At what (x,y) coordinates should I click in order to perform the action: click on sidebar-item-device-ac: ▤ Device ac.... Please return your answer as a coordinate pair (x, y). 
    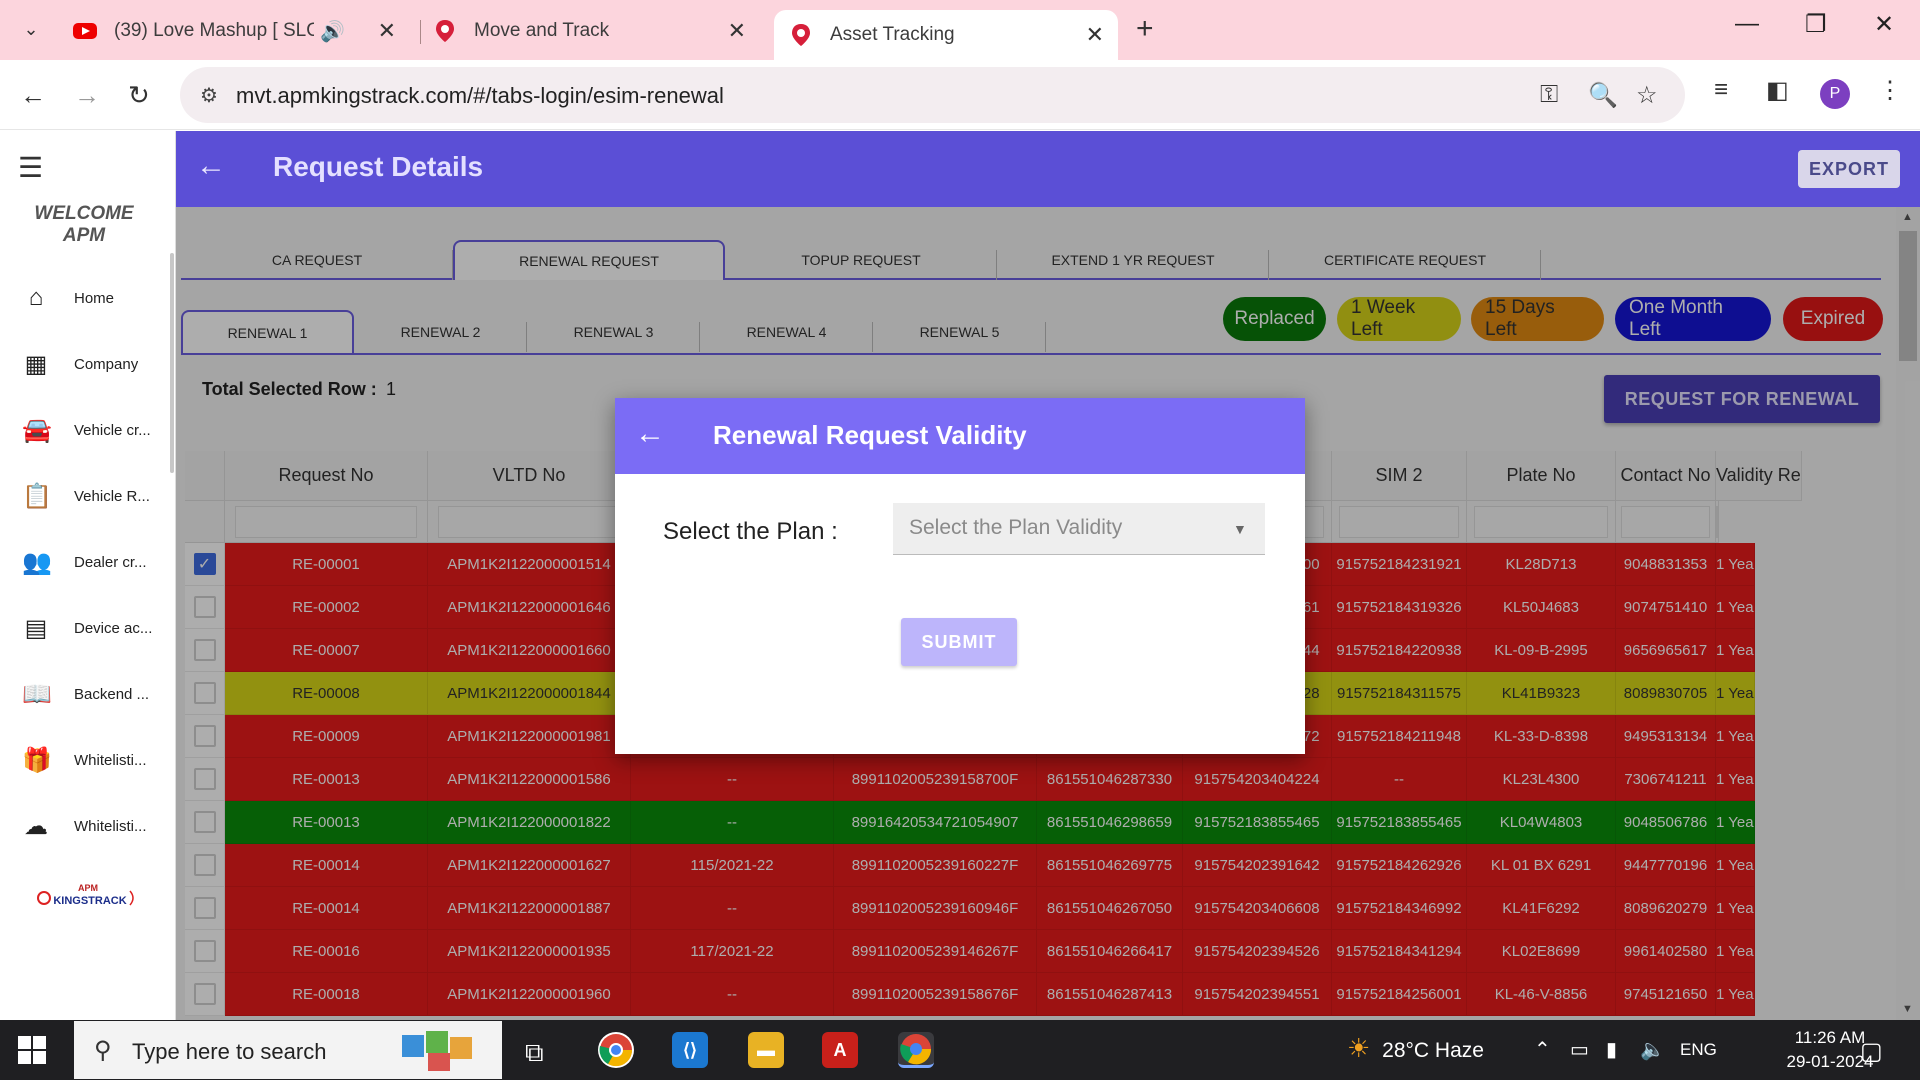
    Looking at the image, I should click on (84, 628).